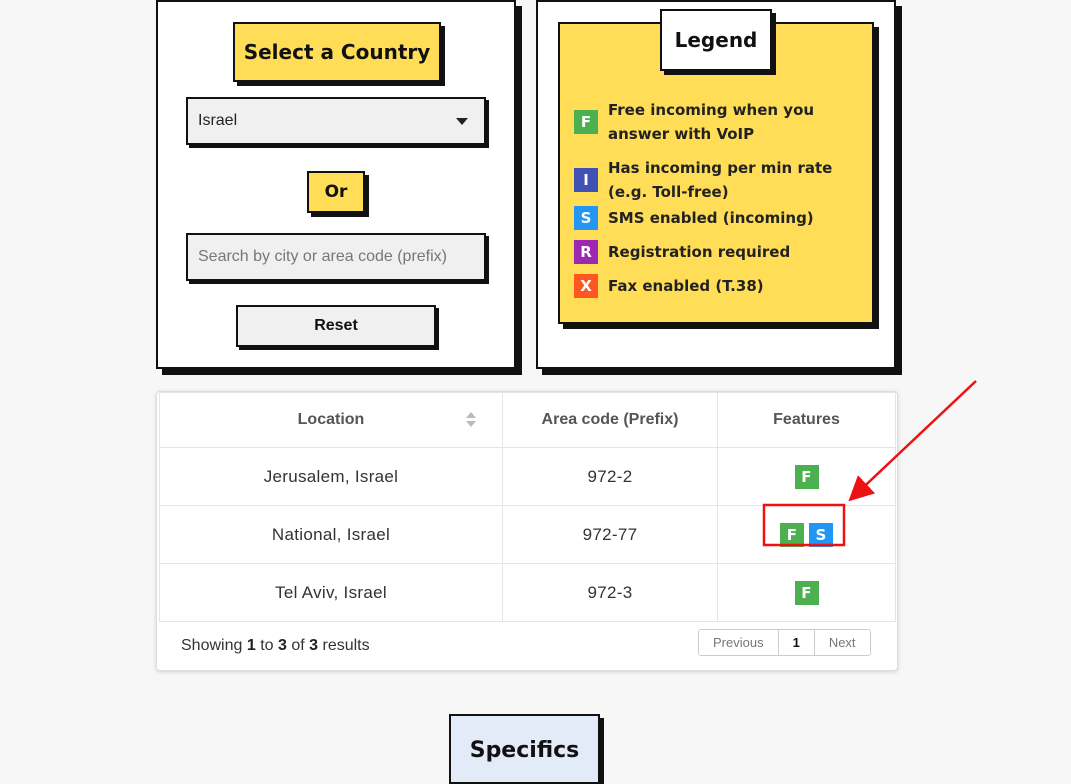 This screenshot has height=784, width=1071. Describe the element at coordinates (699, 252) in the screenshot. I see `legend-item-text: Registration required` at that location.